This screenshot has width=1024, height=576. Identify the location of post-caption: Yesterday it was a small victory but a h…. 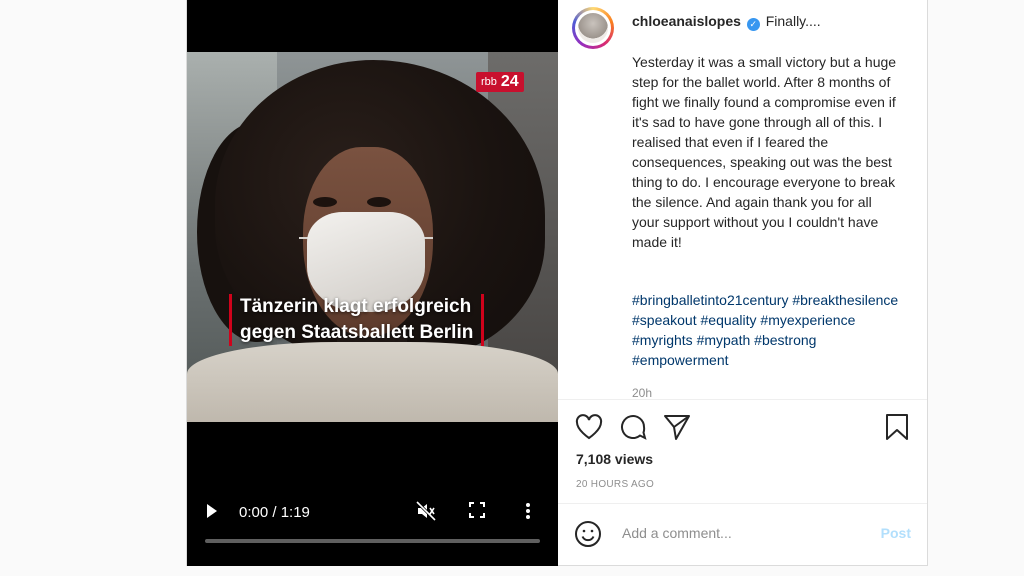
(764, 152).